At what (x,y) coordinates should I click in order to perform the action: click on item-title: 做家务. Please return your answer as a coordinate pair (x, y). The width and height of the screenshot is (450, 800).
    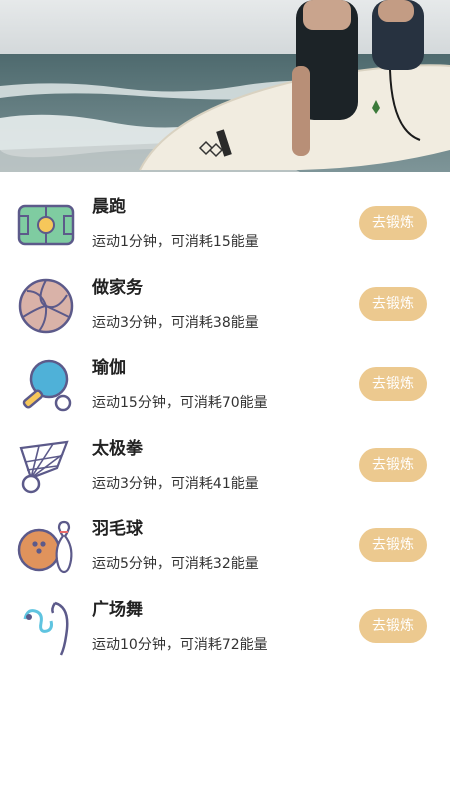
    Looking at the image, I should click on (117, 287).